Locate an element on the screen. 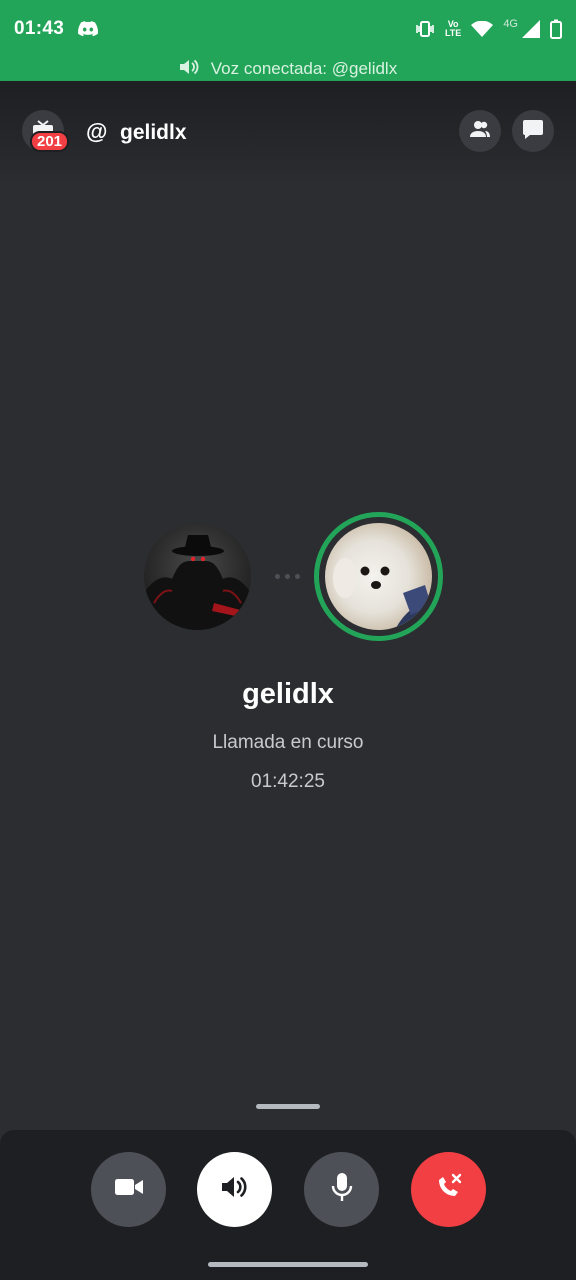 The width and height of the screenshot is (576, 1280). call-header: 201 @ gelidlx is located at coordinates (288, 133).